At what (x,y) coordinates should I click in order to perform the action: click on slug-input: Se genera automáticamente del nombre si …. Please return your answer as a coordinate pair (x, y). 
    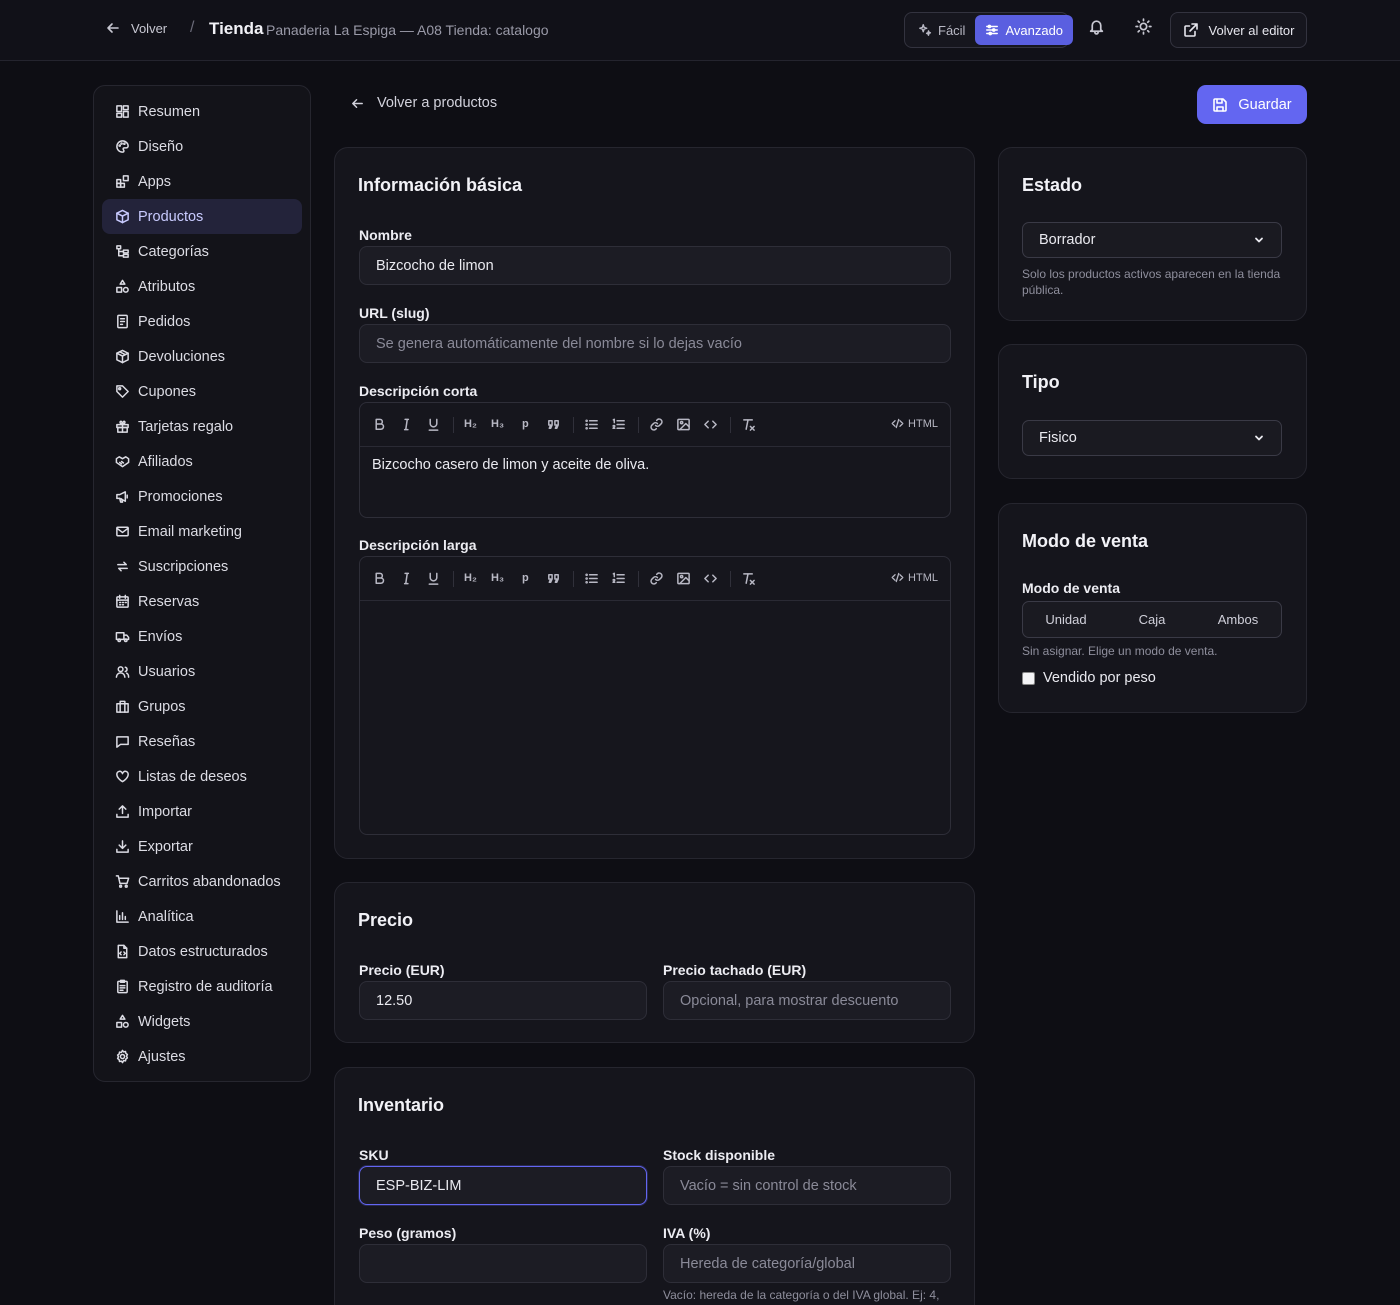
    Looking at the image, I should click on (655, 343).